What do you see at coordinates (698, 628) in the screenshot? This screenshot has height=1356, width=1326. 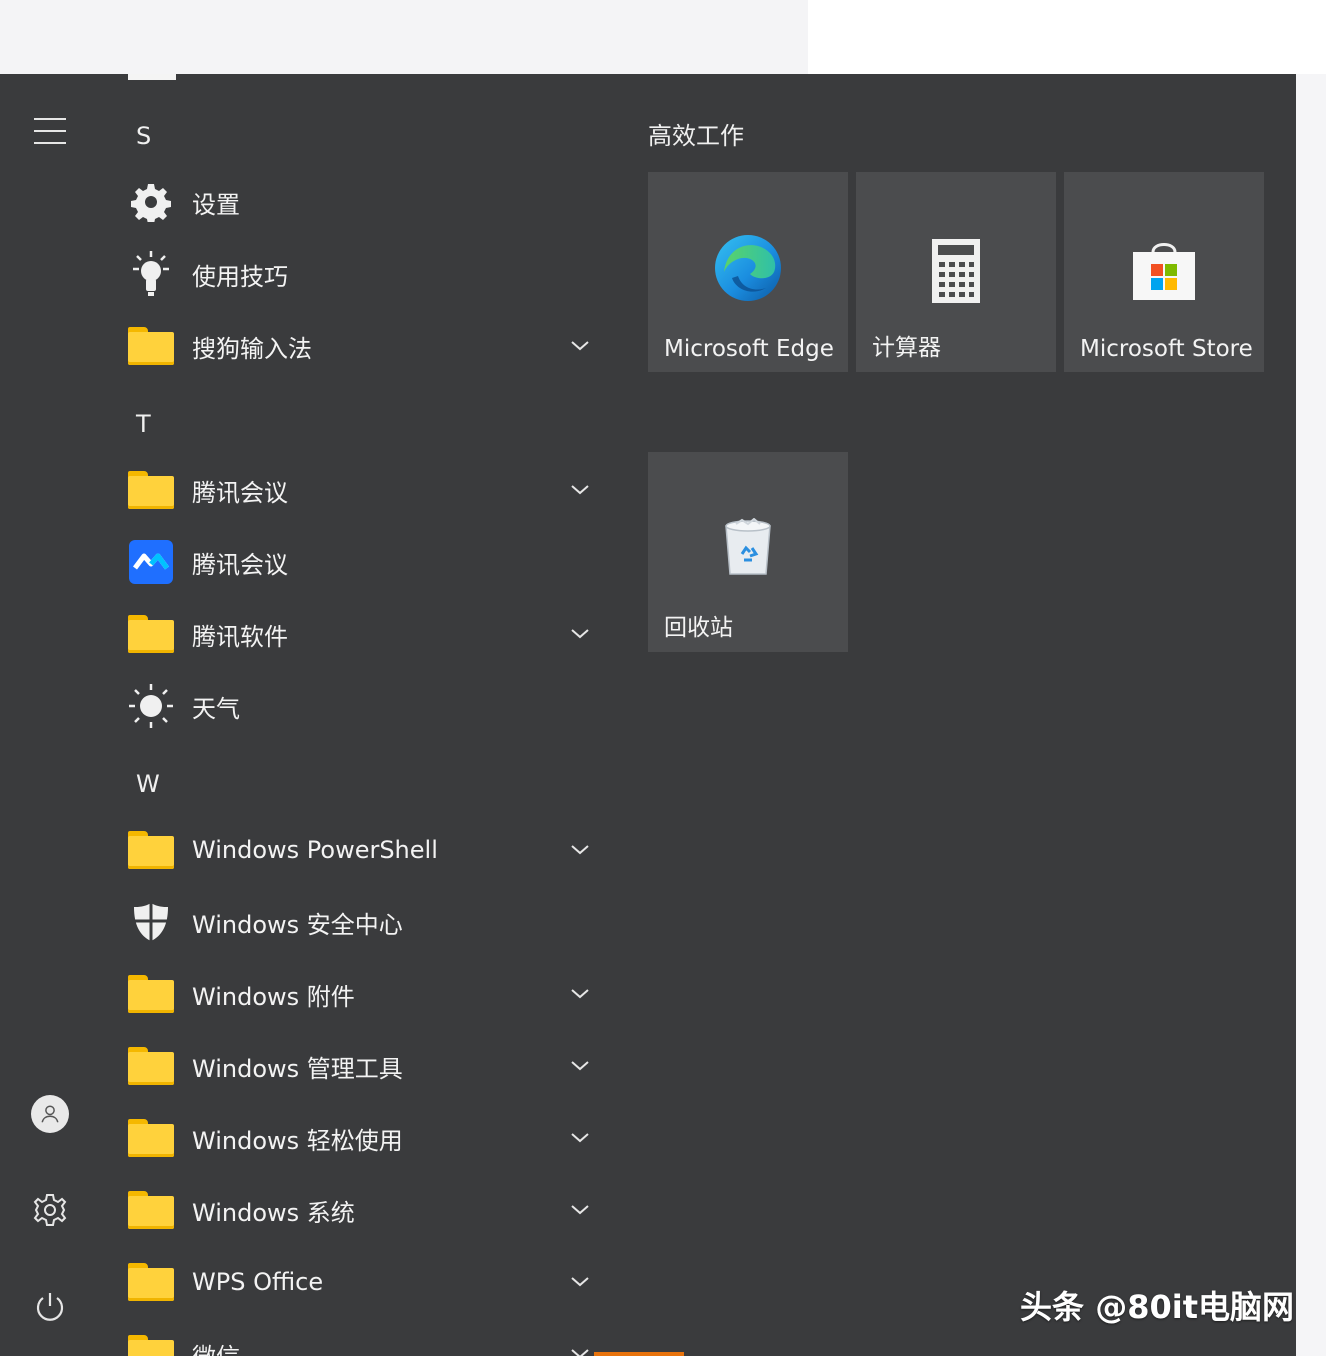 I see `tile-label: 回收站` at bounding box center [698, 628].